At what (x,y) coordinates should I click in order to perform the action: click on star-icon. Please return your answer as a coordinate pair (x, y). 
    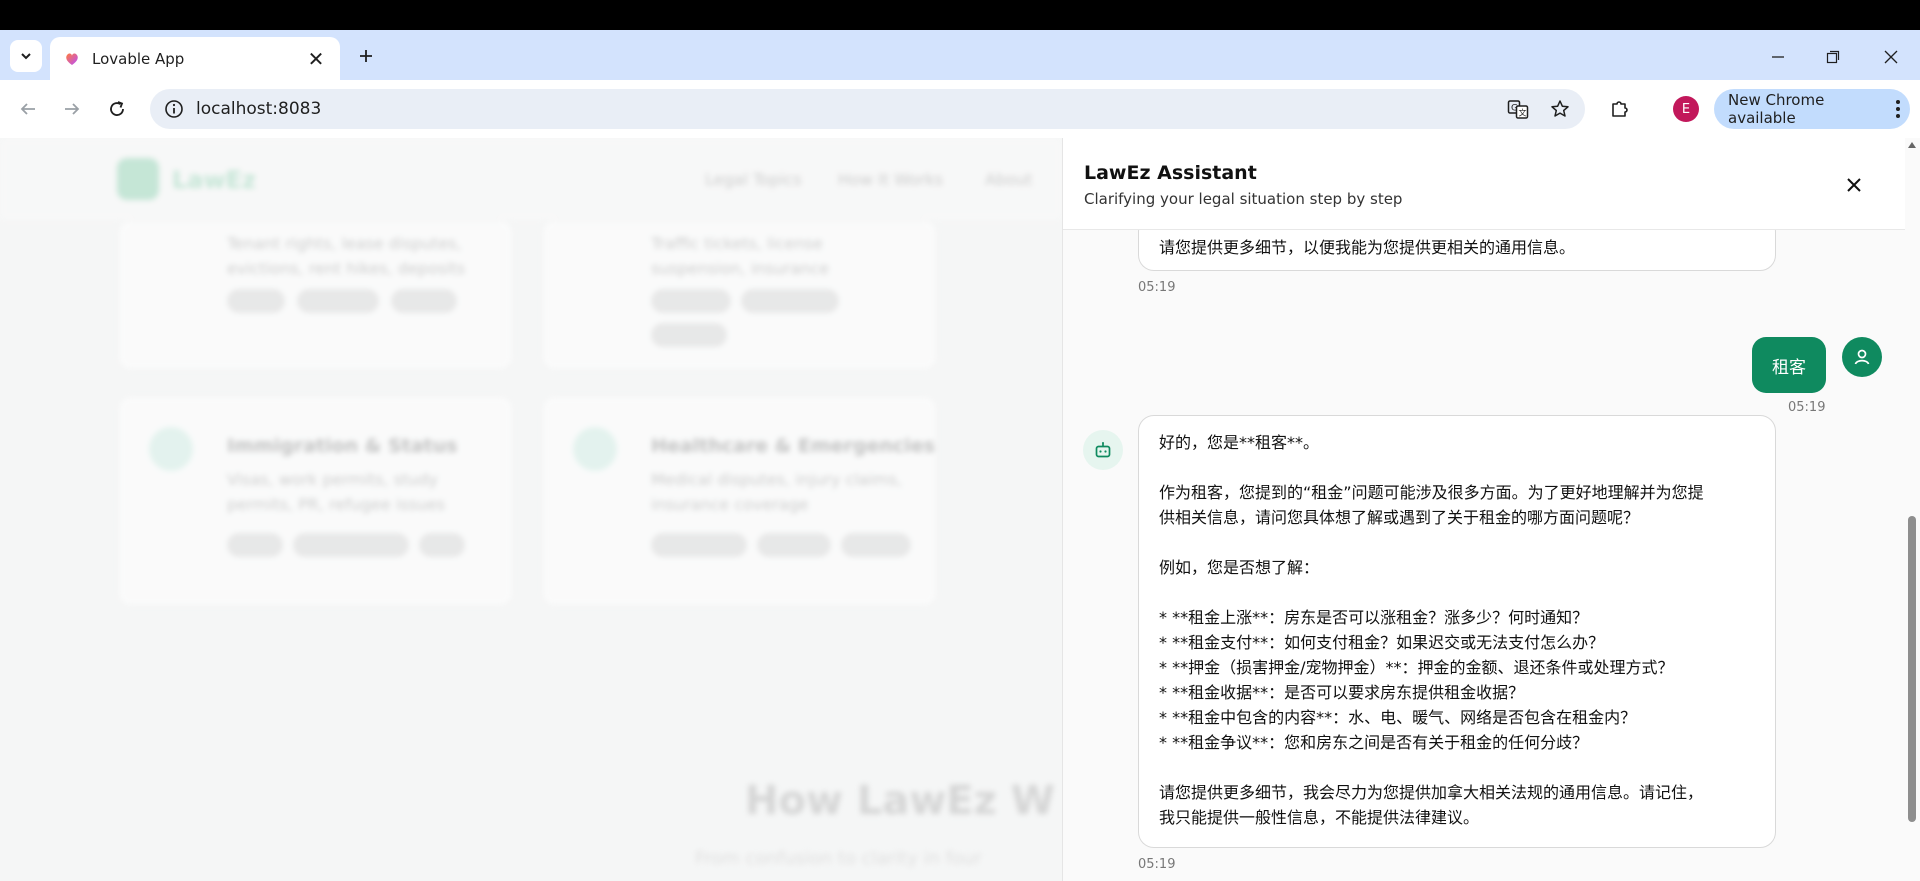
    Looking at the image, I should click on (1560, 108).